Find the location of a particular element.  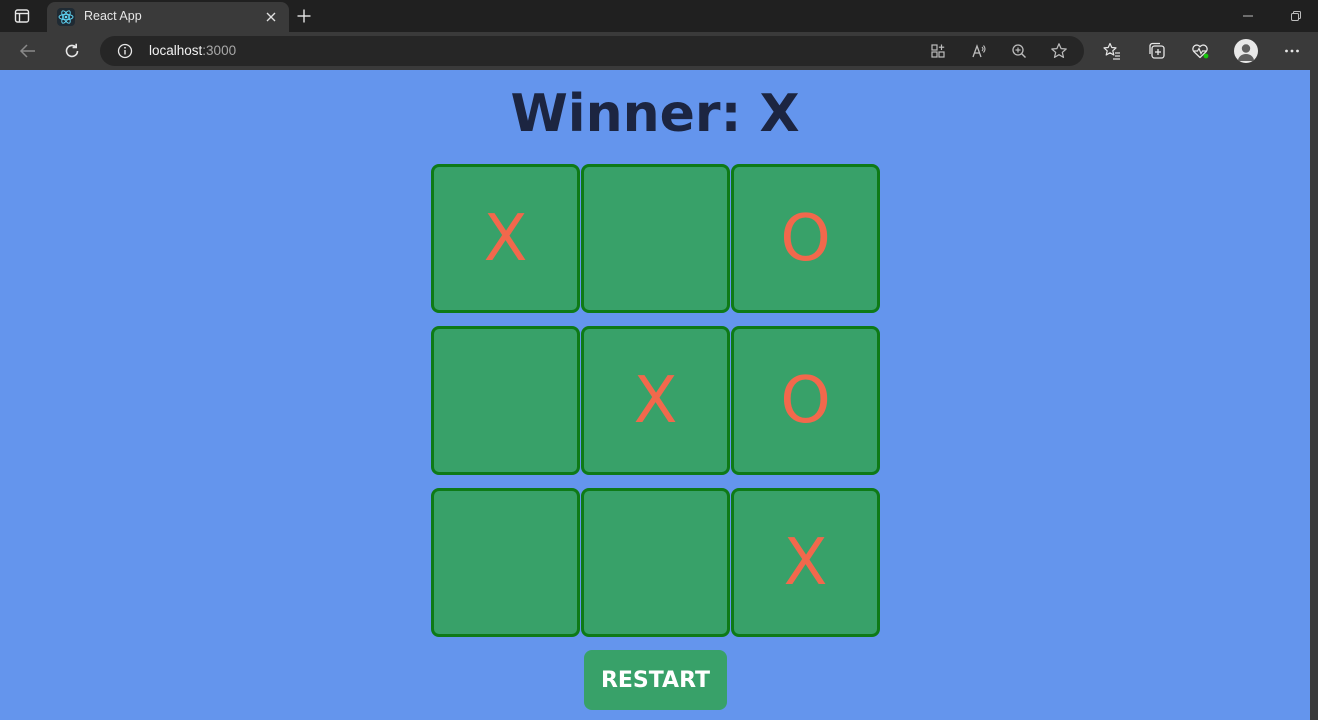

favorites-icon is located at coordinates (1112, 51).